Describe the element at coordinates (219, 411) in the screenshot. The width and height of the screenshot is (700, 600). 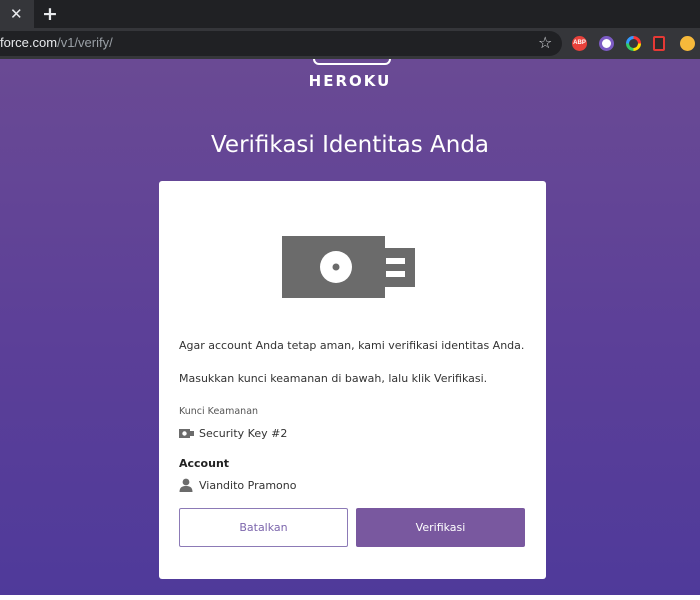
I see `security-key-label: Kunci Keamanan` at that location.